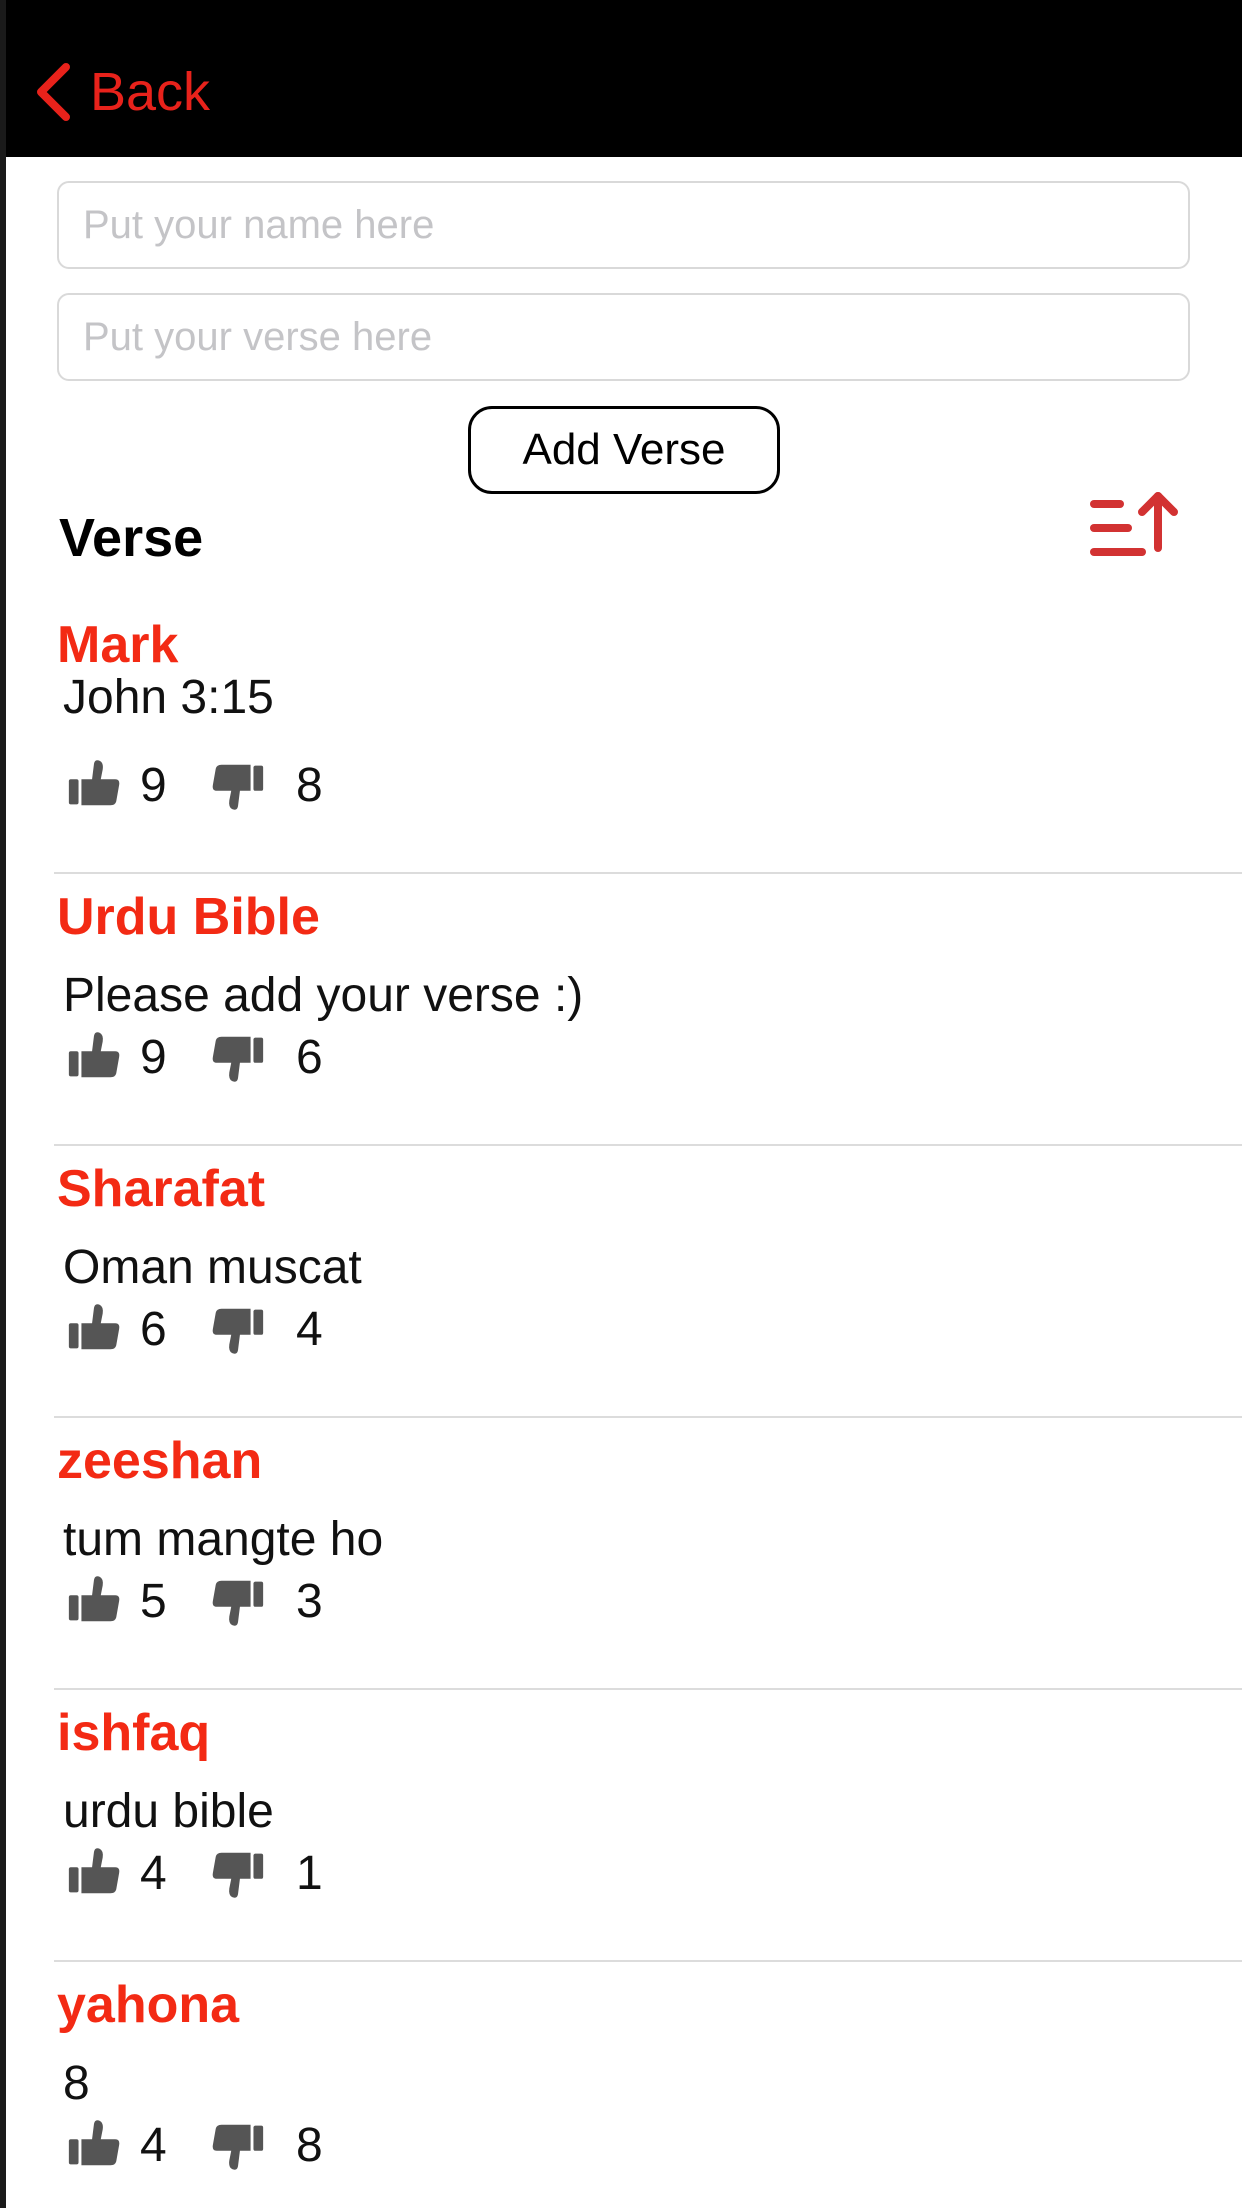  Describe the element at coordinates (648, 738) in the screenshot. I see `verse-list-item: Mark John 3:15 9 8` at that location.